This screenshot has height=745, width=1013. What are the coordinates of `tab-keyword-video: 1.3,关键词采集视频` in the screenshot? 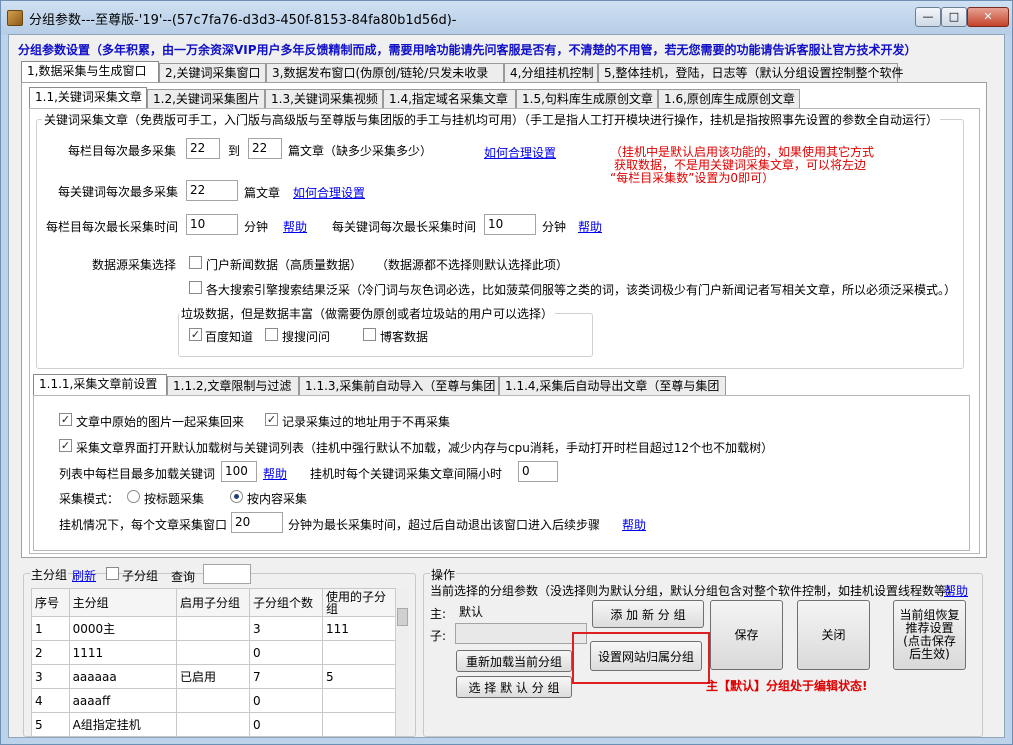 It's located at (324, 99).